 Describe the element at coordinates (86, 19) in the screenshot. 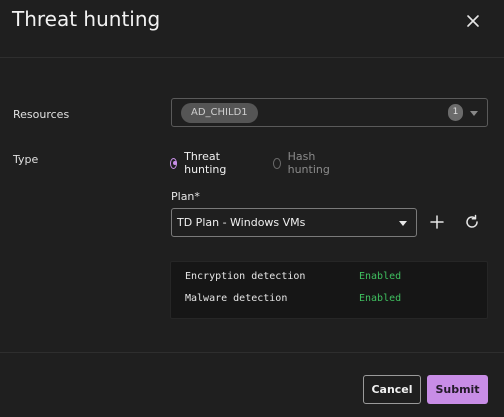

I see `dialog-title: Threat hunting` at that location.